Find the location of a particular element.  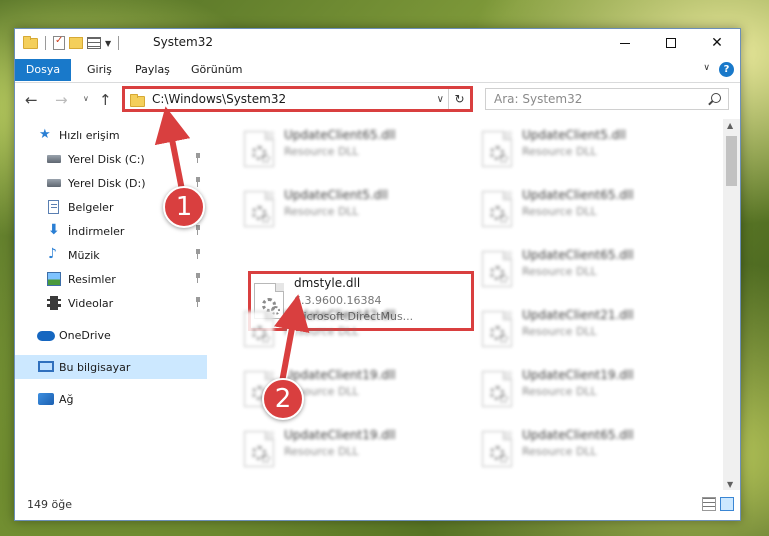

address-bar: C:\Windows\System32 ∨ ↻ is located at coordinates (297, 99).